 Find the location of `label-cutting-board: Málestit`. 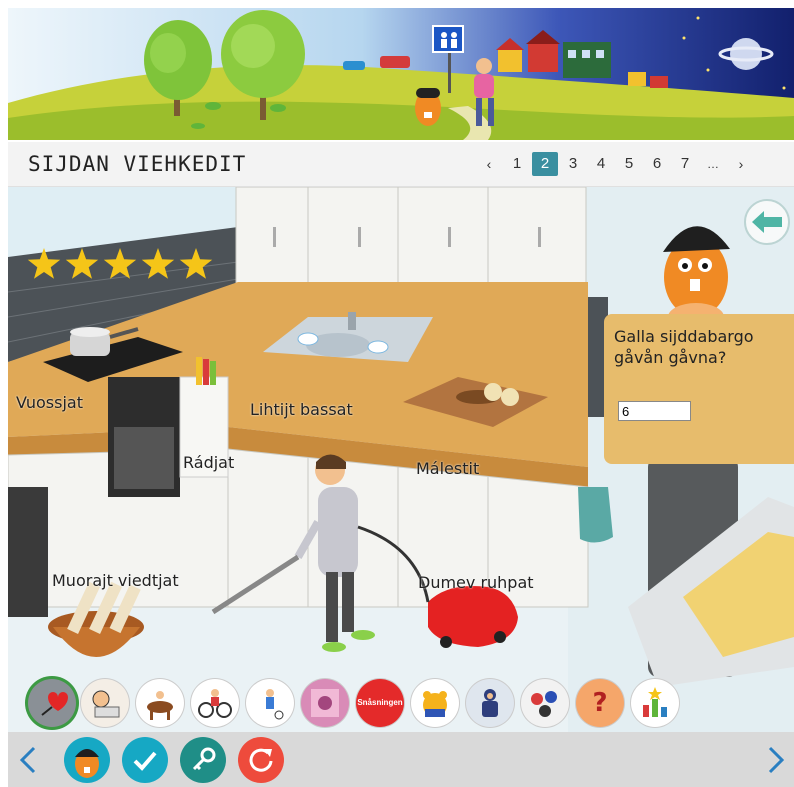

label-cutting-board: Málestit is located at coordinates (447, 468).